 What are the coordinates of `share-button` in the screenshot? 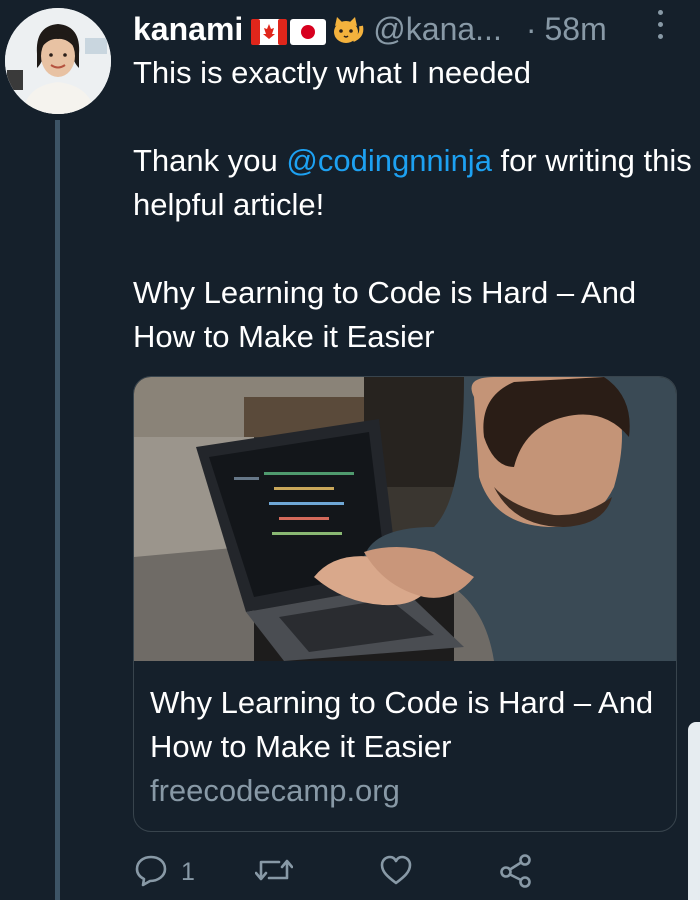 It's located at (516, 872).